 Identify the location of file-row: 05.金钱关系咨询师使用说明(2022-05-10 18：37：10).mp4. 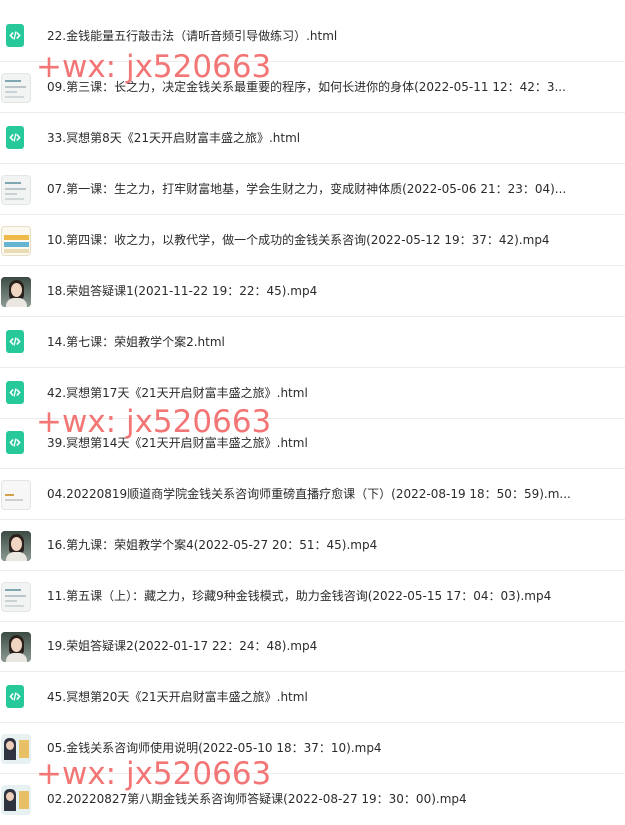
(312, 748).